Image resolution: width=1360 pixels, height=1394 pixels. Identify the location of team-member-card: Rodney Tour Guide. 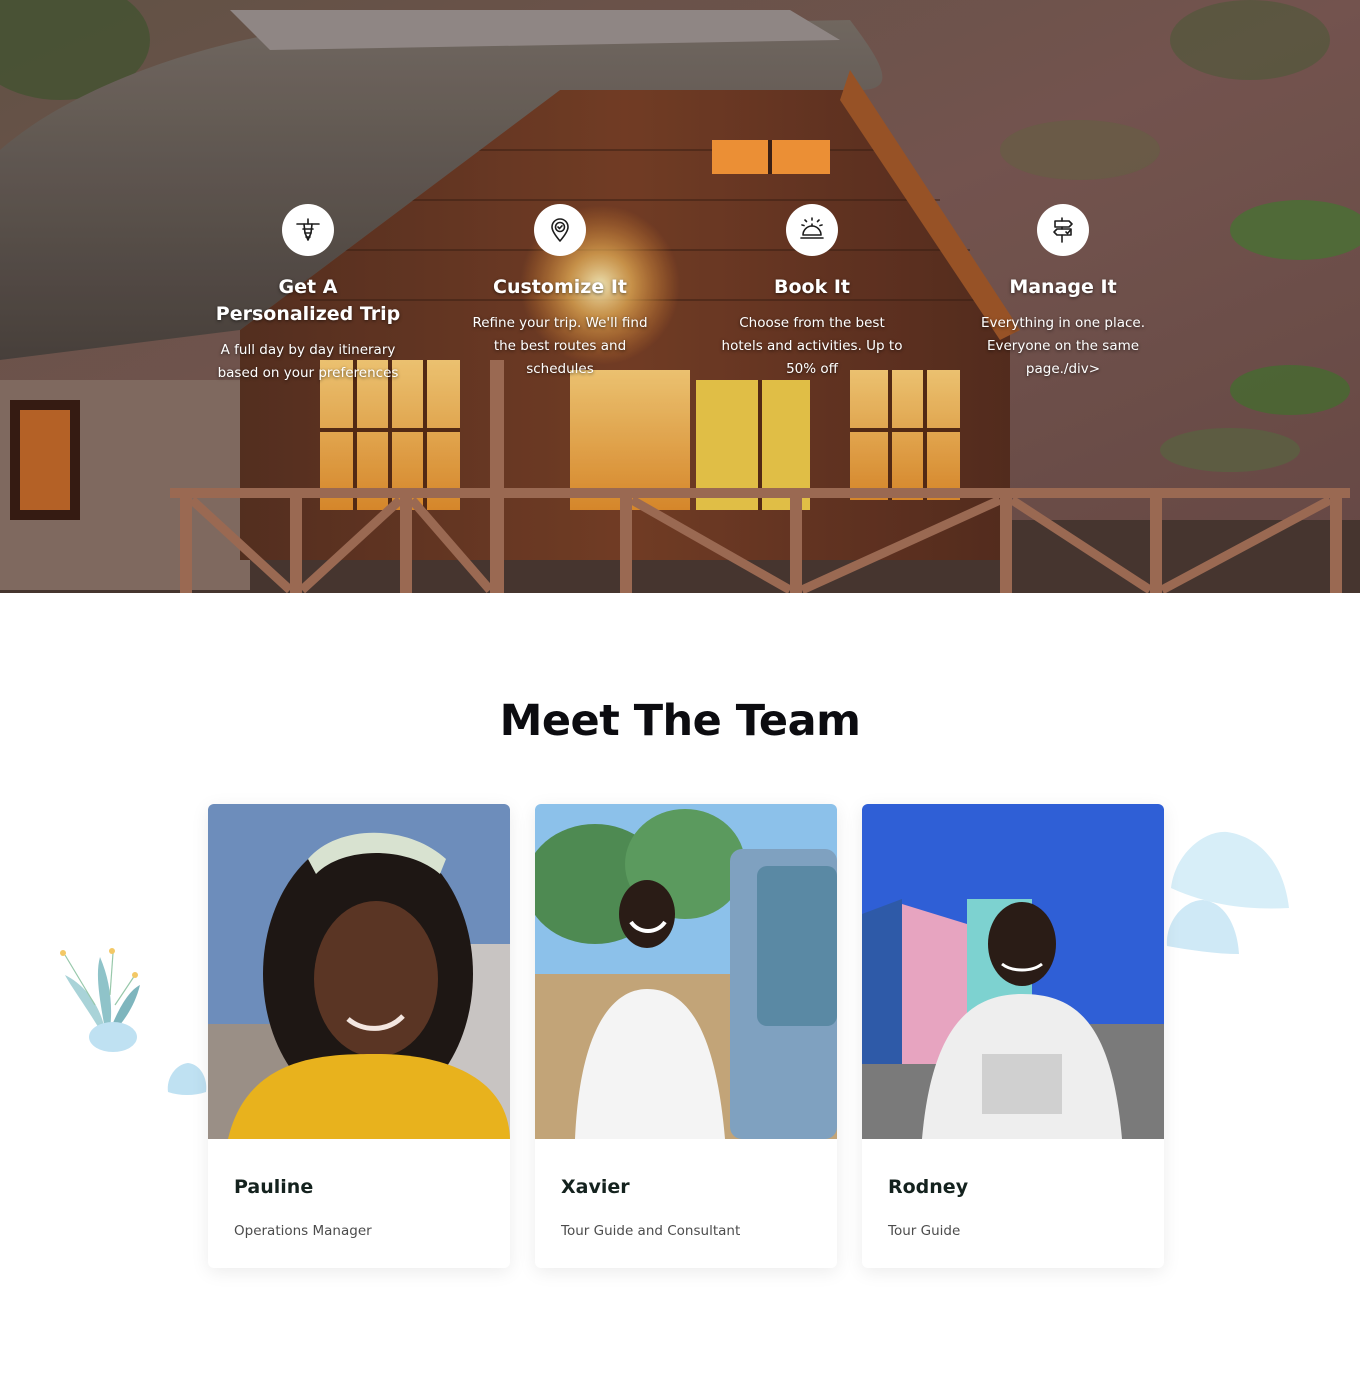
(1013, 1036).